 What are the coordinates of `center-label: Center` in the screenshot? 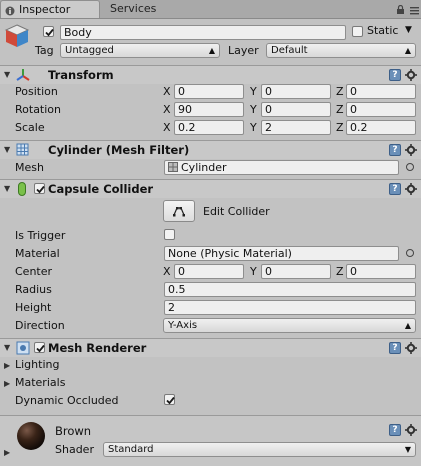 It's located at (34, 271).